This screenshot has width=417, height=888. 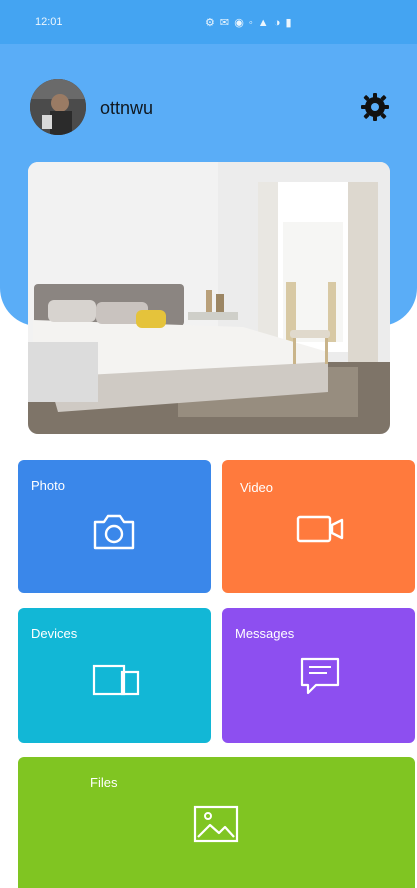 I want to click on video-tile: Video, so click(x=318, y=526).